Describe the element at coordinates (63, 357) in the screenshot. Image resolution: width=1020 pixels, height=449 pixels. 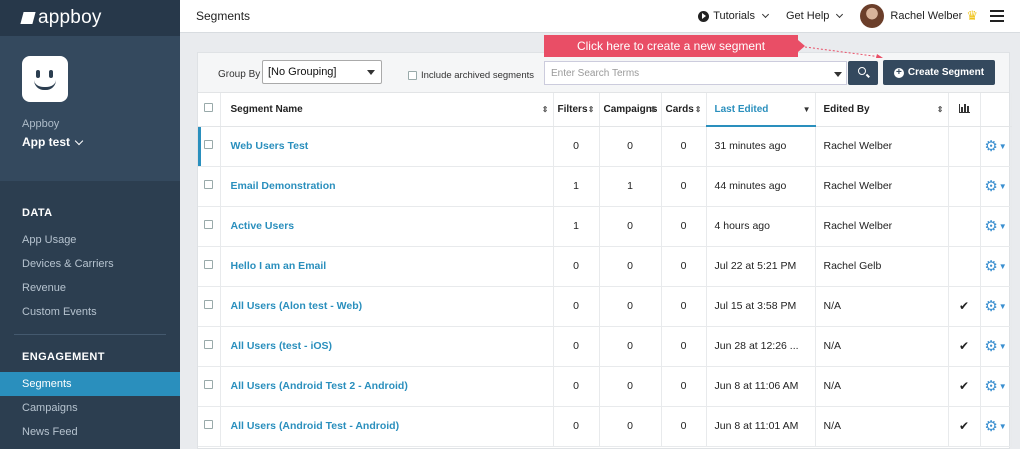
I see `nav-section-engagement: ENGAGEMENT` at that location.